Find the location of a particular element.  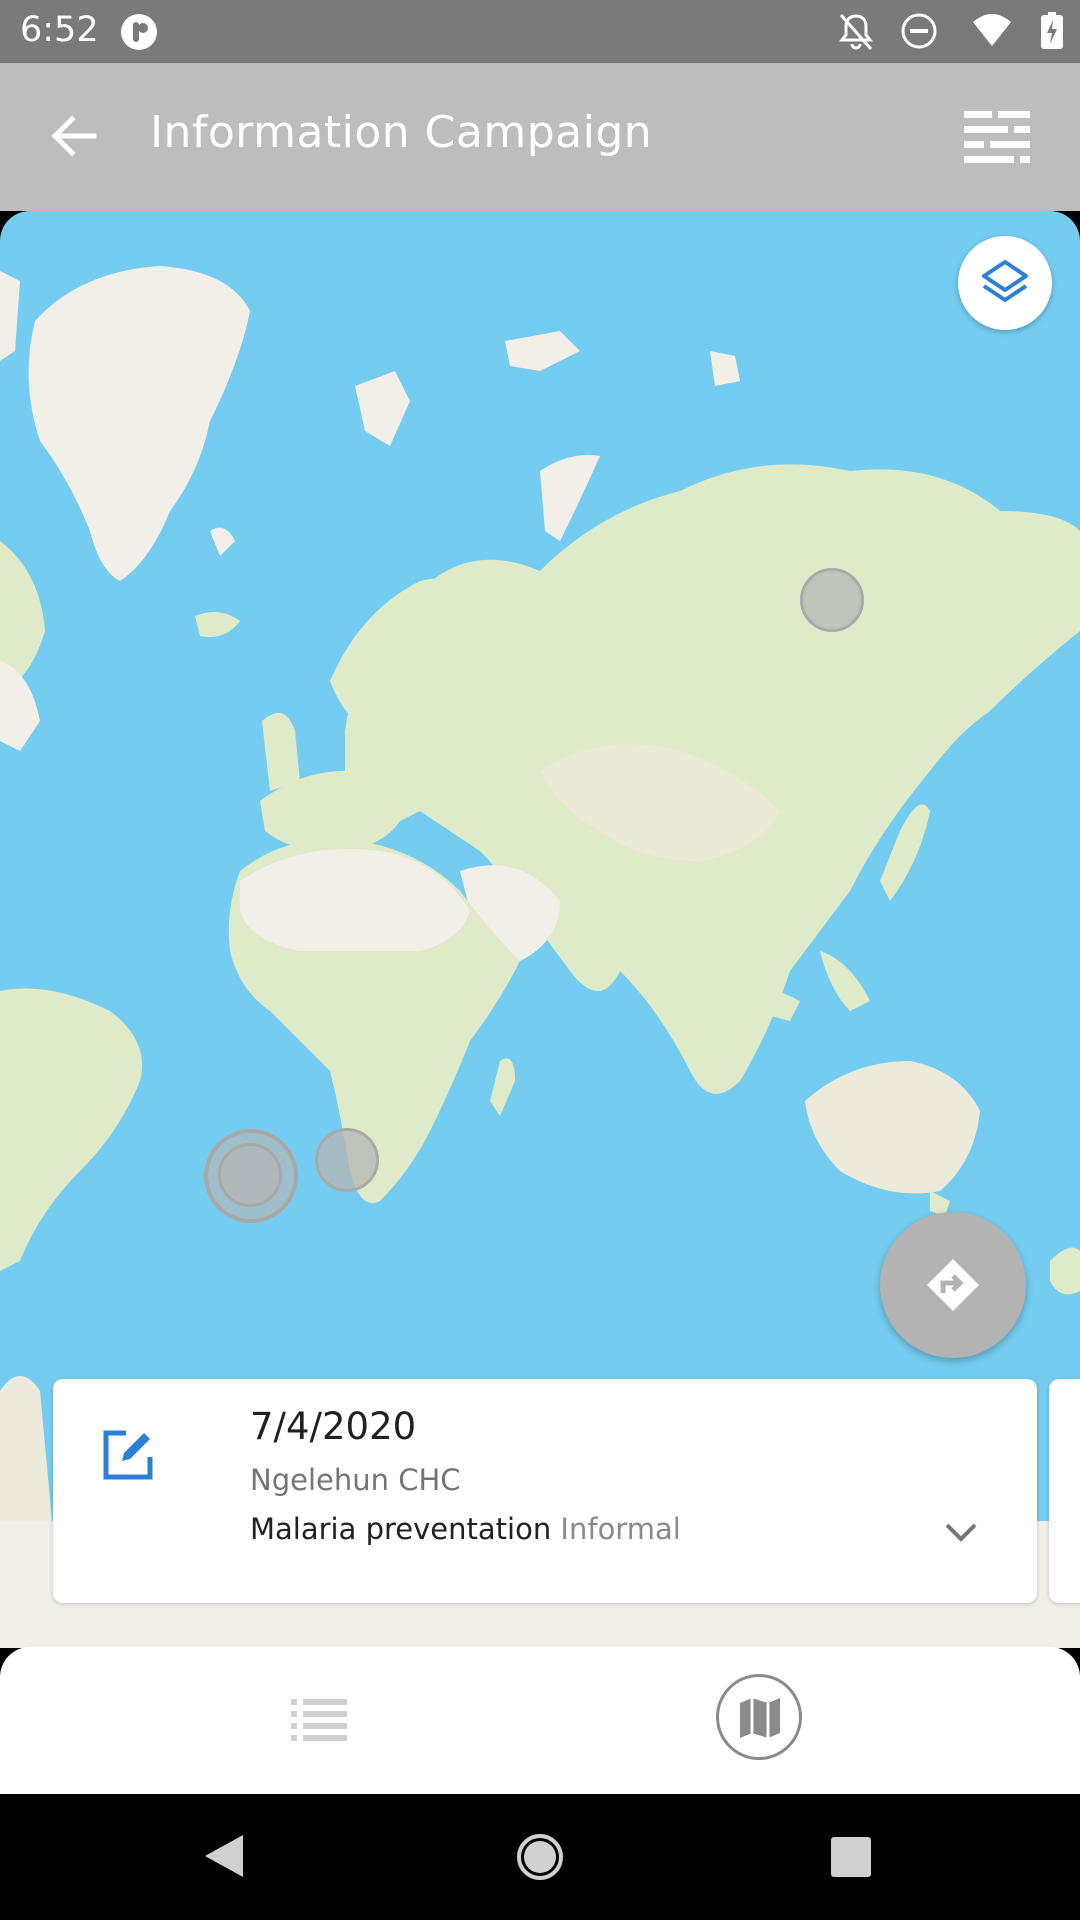

battery-charging-icon is located at coordinates (1052, 30).